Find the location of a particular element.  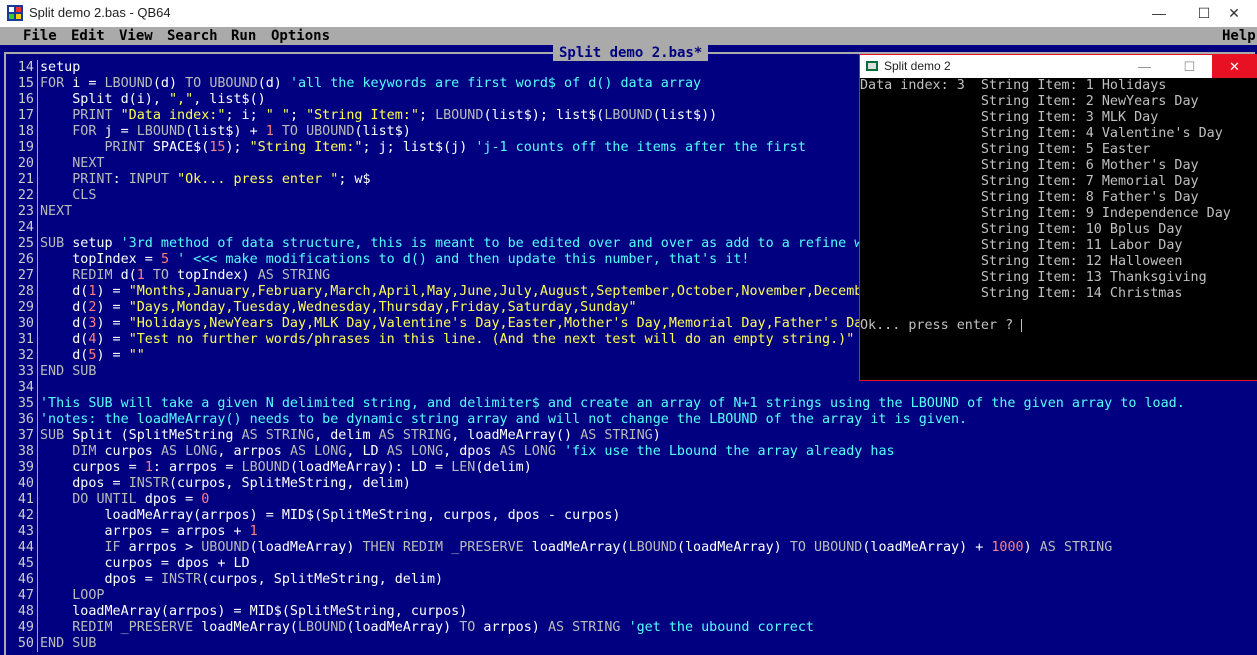

menu-run: Run is located at coordinates (243, 36).